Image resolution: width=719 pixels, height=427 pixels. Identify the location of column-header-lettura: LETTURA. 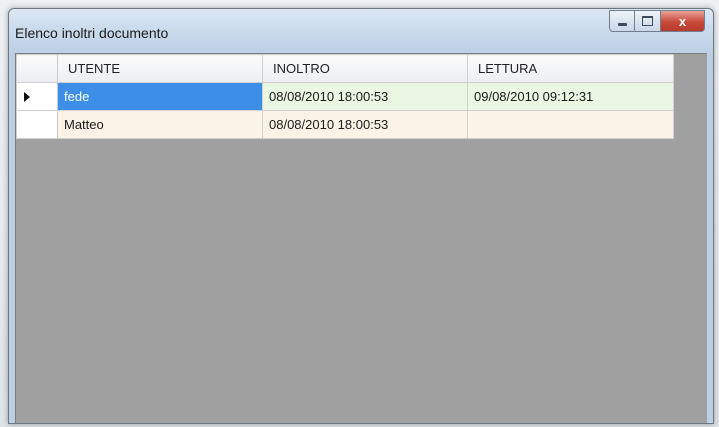
(570, 68).